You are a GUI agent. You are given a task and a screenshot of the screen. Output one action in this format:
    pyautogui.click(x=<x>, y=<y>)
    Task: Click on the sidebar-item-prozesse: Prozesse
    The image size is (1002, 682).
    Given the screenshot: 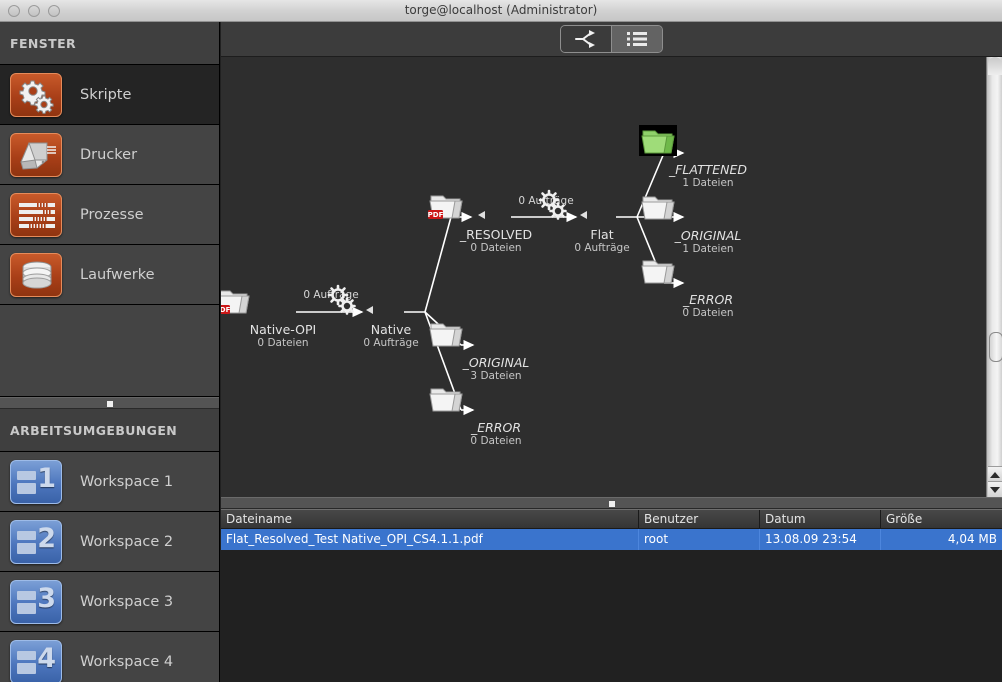 What is the action you would take?
    pyautogui.click(x=109, y=215)
    